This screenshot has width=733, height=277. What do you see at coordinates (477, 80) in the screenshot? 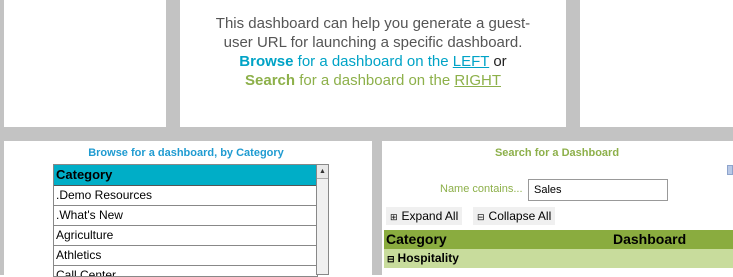
I see `right-link: RIGHT` at bounding box center [477, 80].